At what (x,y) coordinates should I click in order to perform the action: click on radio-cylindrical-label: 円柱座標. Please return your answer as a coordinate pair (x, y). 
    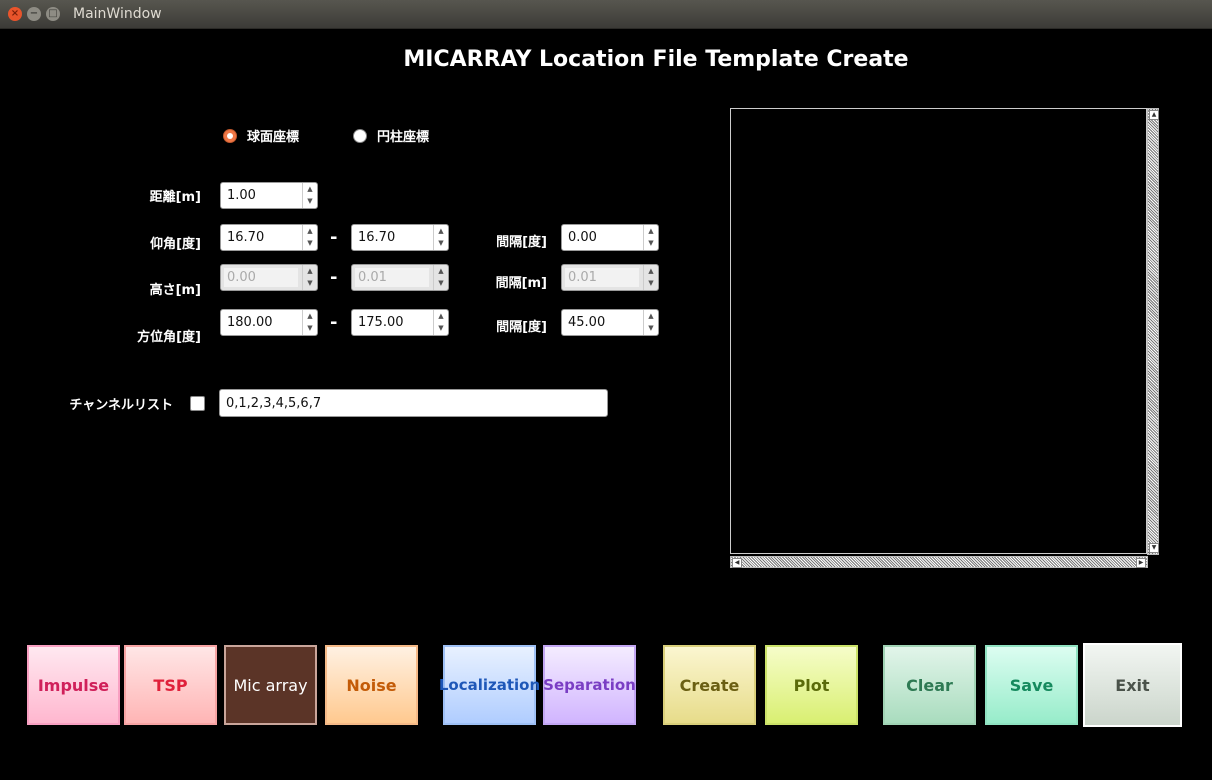
    Looking at the image, I should click on (403, 137).